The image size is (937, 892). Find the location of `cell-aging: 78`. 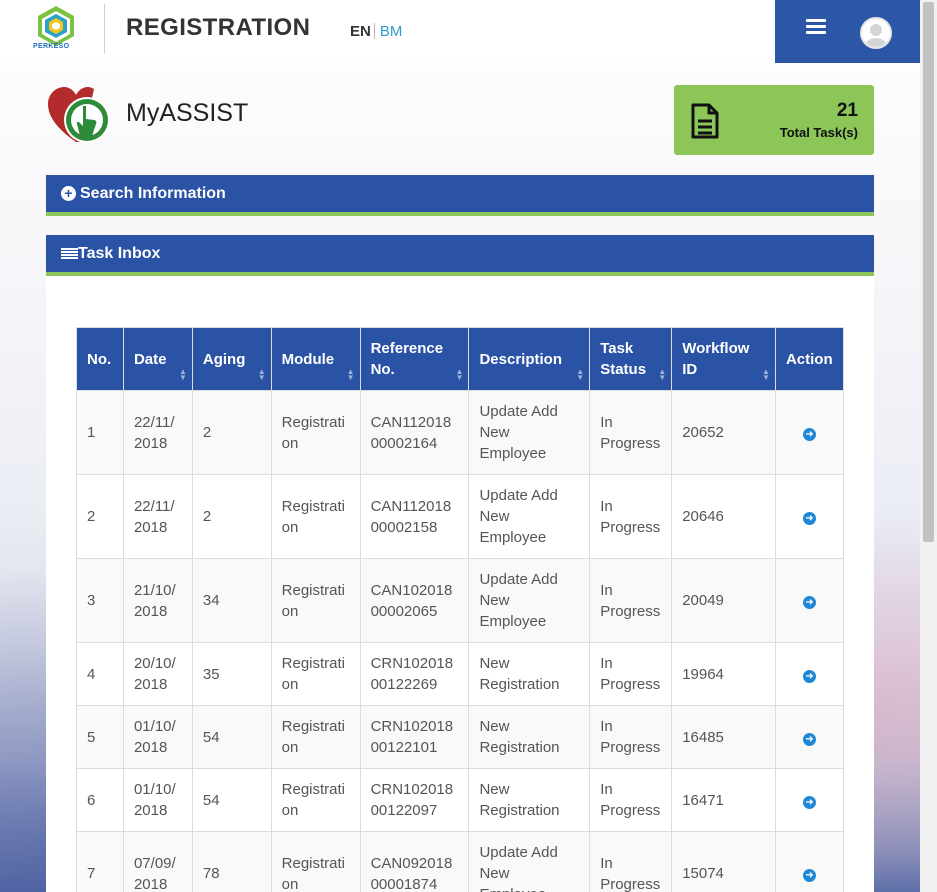

cell-aging: 78 is located at coordinates (231, 861).